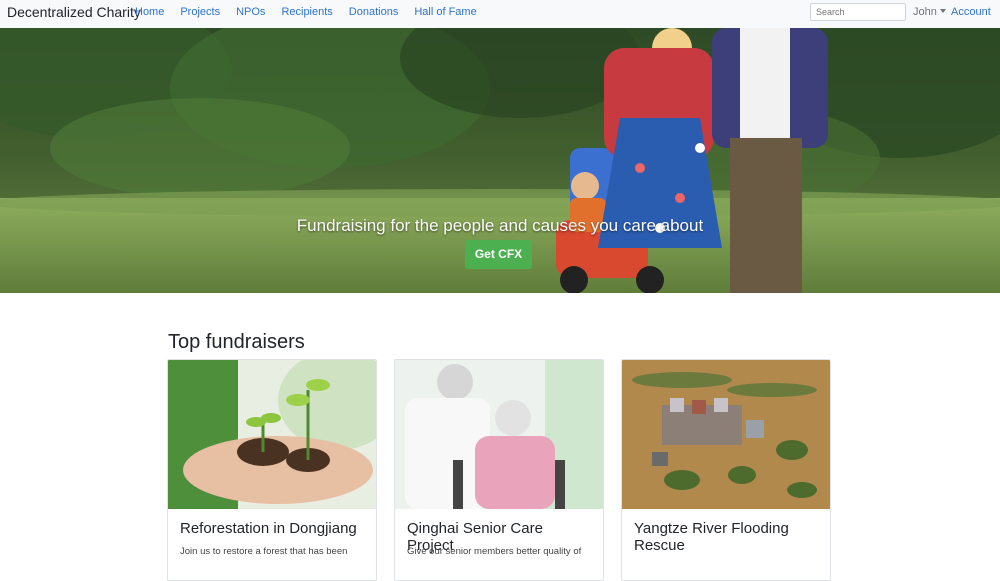 The width and height of the screenshot is (1000, 581). What do you see at coordinates (250, 12) in the screenshot?
I see `nav-npos: NPOs` at bounding box center [250, 12].